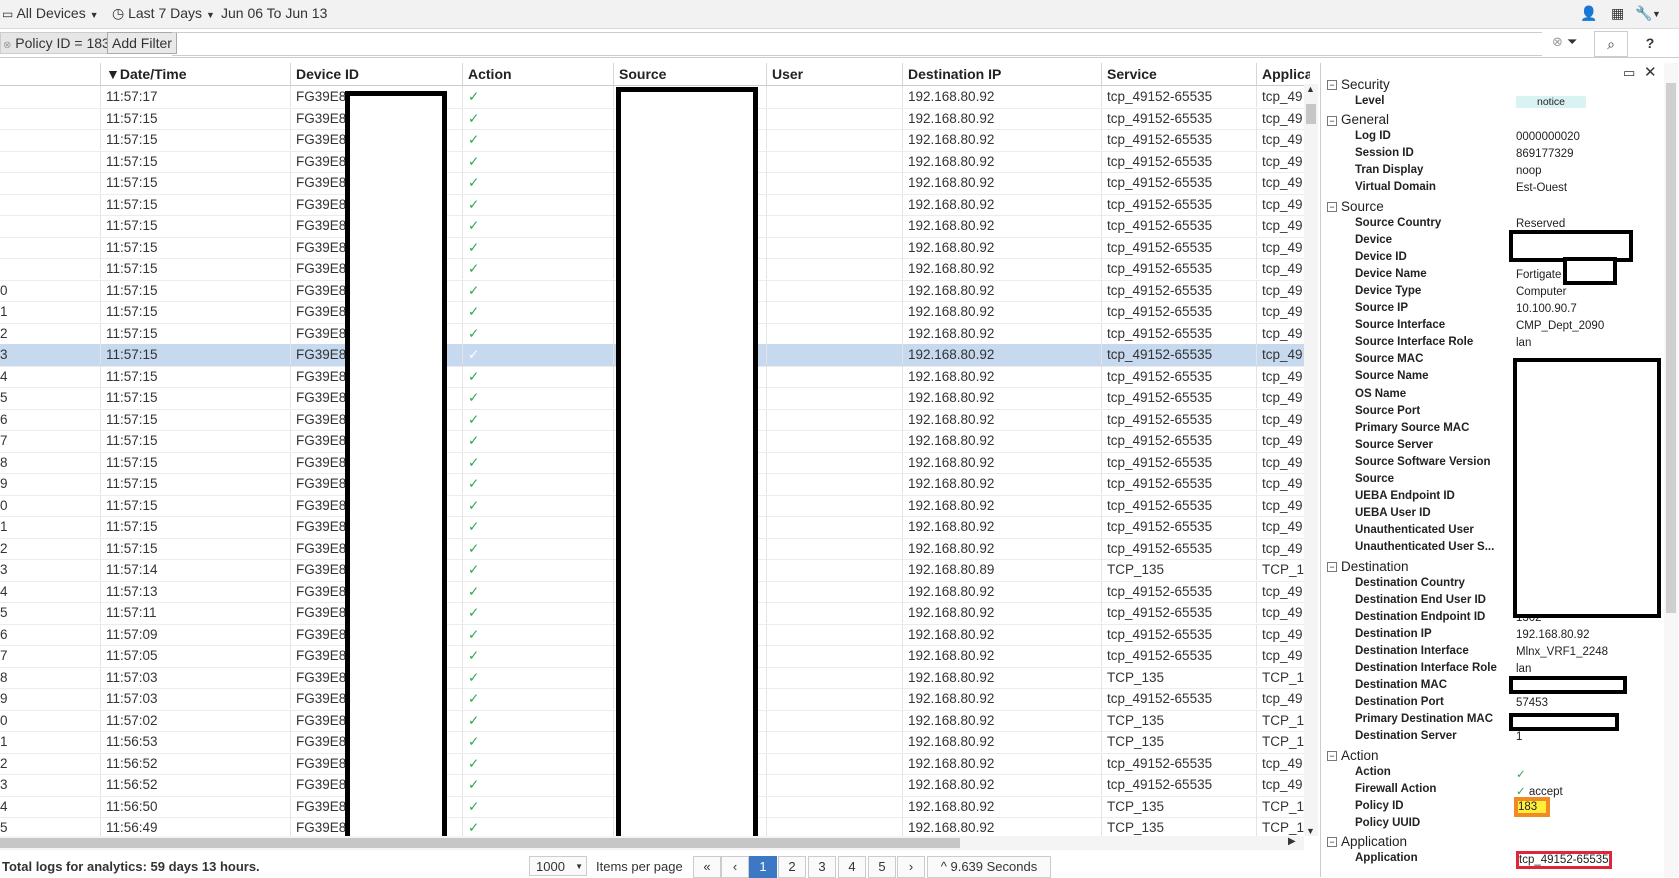 Image resolution: width=1679 pixels, height=878 pixels. Describe the element at coordinates (1629, 73) in the screenshot. I see `maximize-icon: ▭` at that location.